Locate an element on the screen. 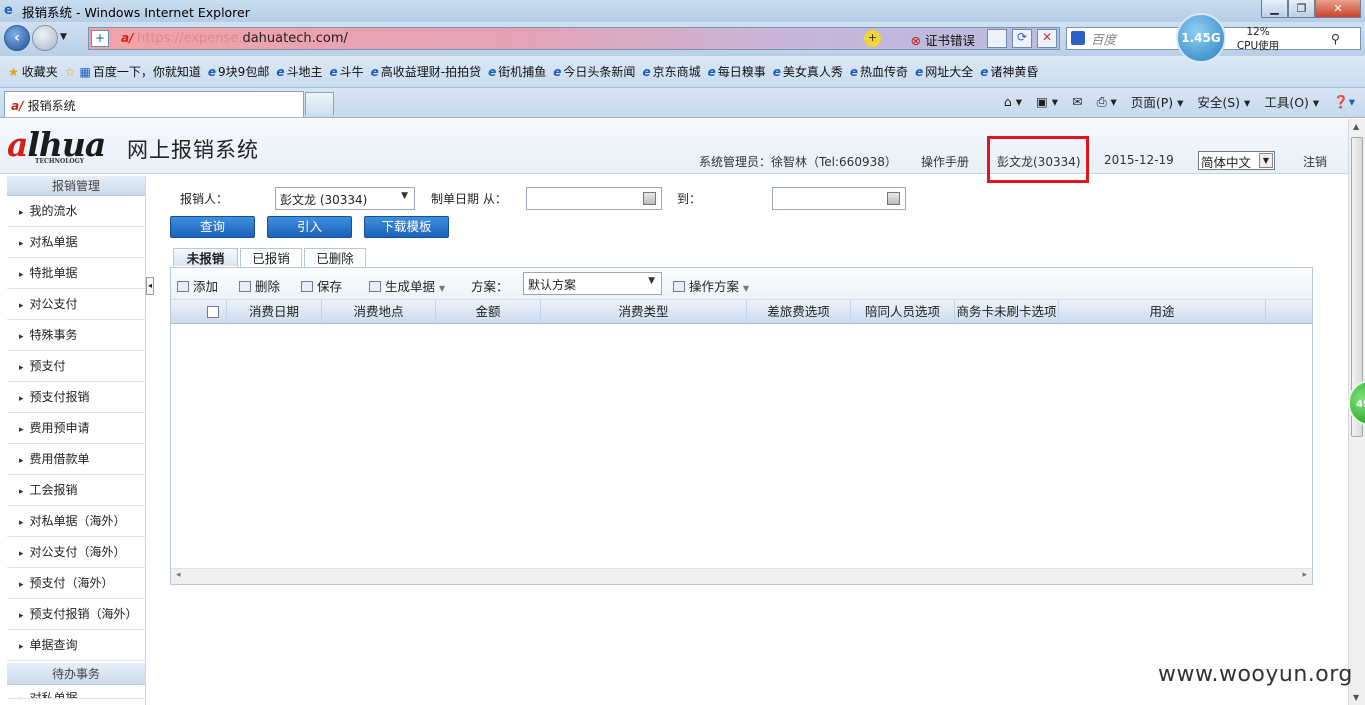  scheme-select: 默认方案 ▼ is located at coordinates (592, 283).